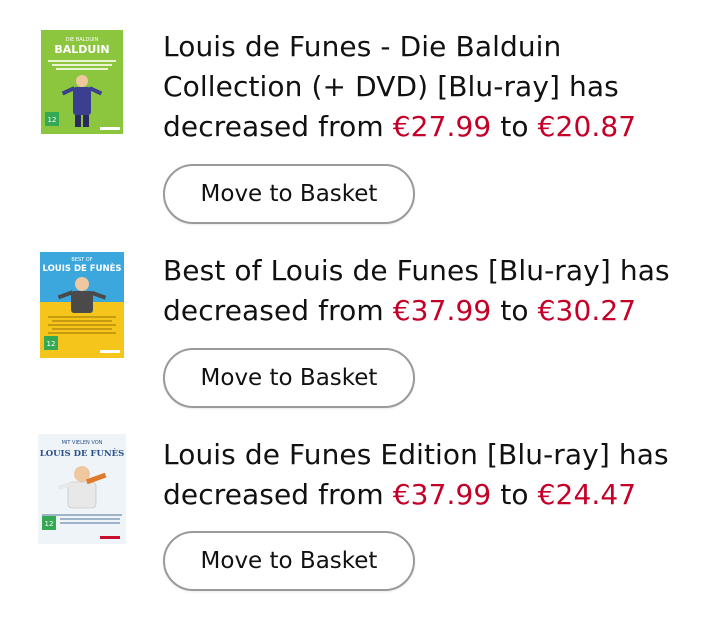  What do you see at coordinates (587, 310) in the screenshot?
I see `new-price: €30.27` at bounding box center [587, 310].